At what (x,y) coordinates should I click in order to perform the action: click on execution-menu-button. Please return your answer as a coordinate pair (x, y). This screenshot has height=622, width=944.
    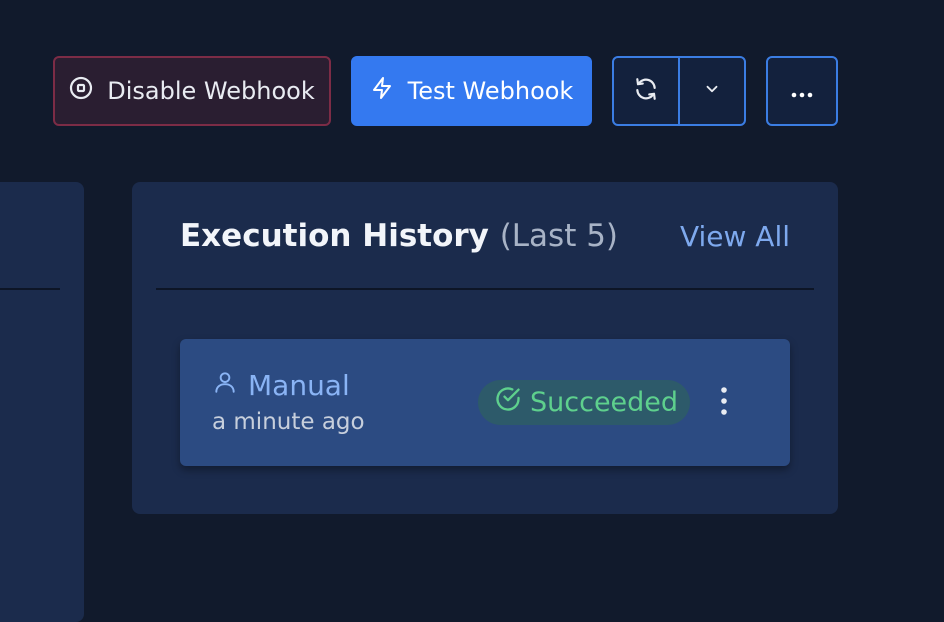
    Looking at the image, I should click on (724, 403).